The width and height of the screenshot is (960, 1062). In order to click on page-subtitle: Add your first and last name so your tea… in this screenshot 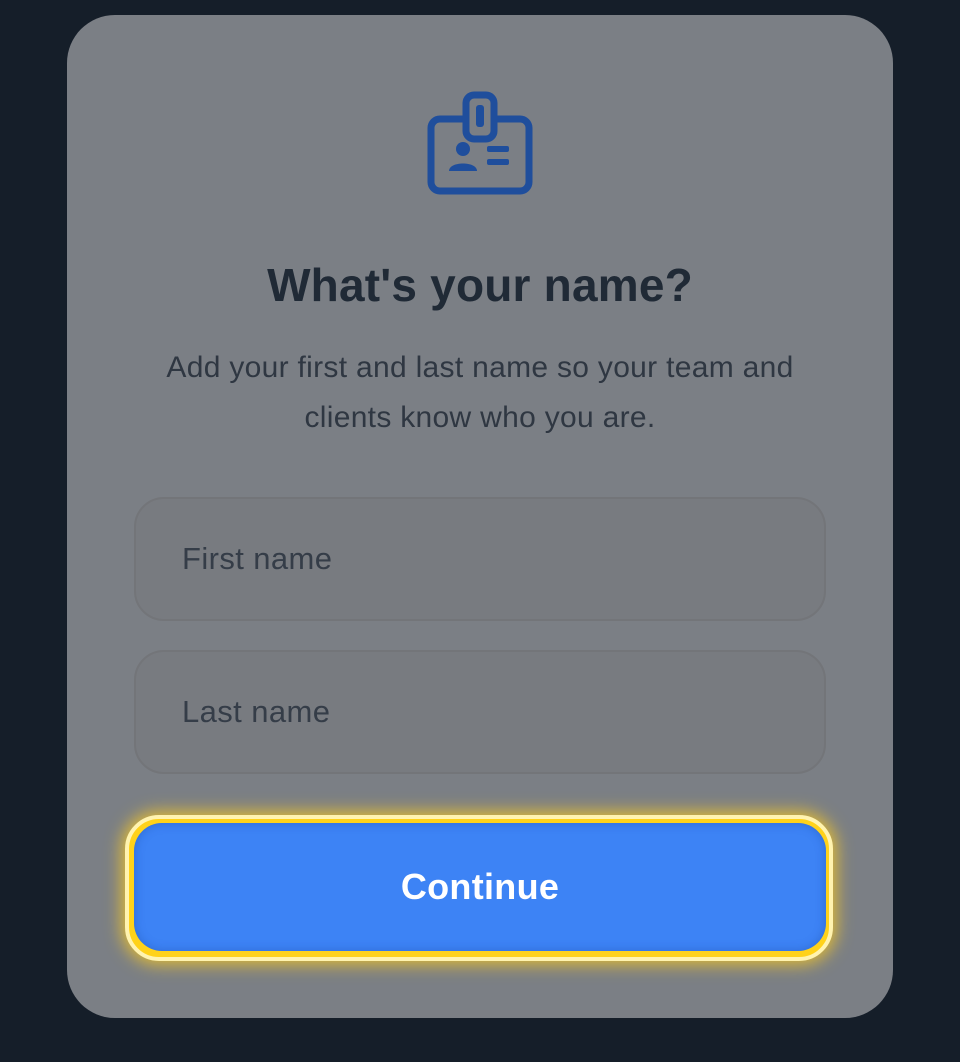, I will do `click(480, 392)`.